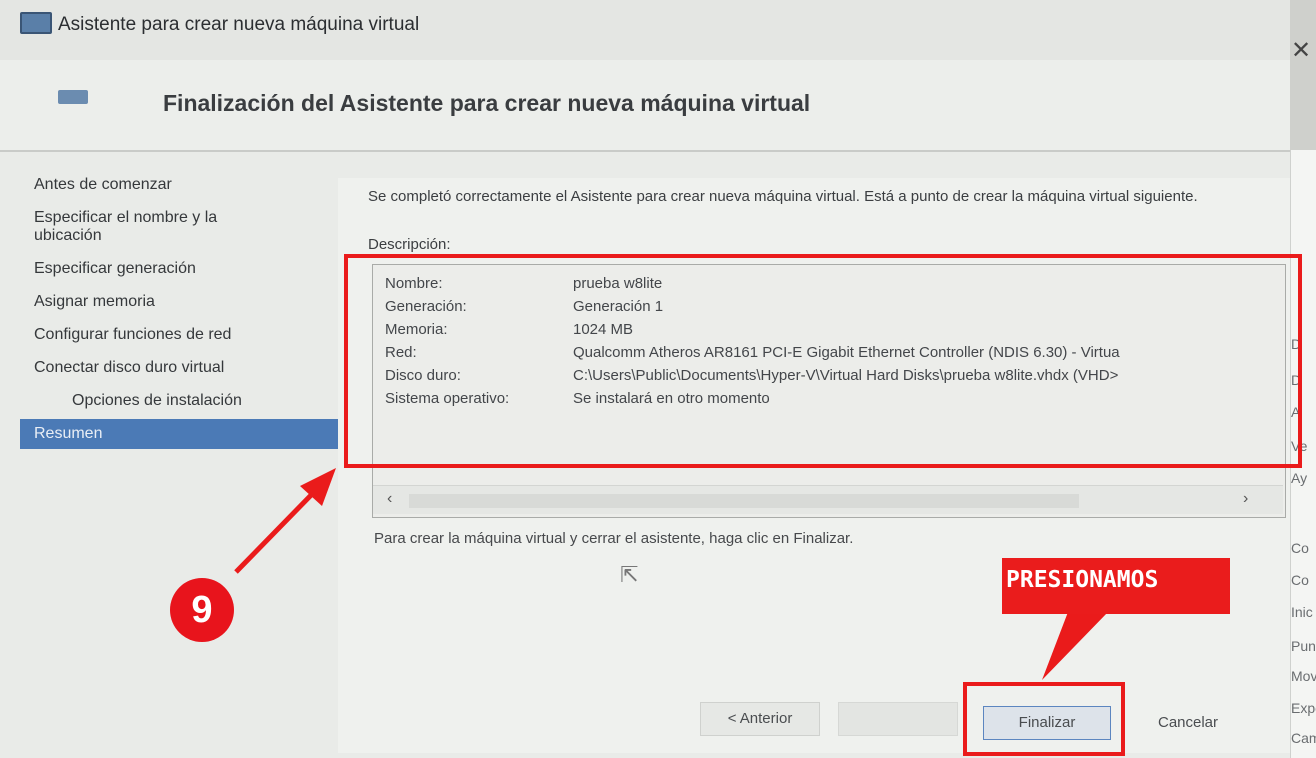 The width and height of the screenshot is (1316, 758). What do you see at coordinates (202, 610) in the screenshot?
I see `step-number-badge: 9` at bounding box center [202, 610].